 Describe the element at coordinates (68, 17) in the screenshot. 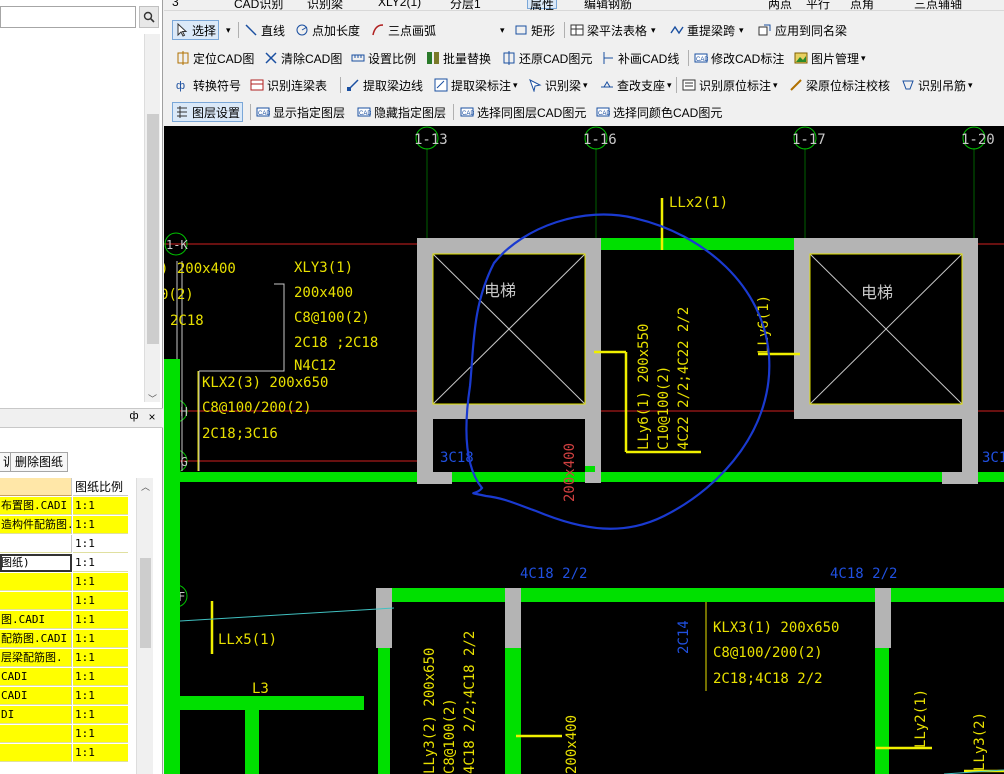

I see `search-input` at that location.